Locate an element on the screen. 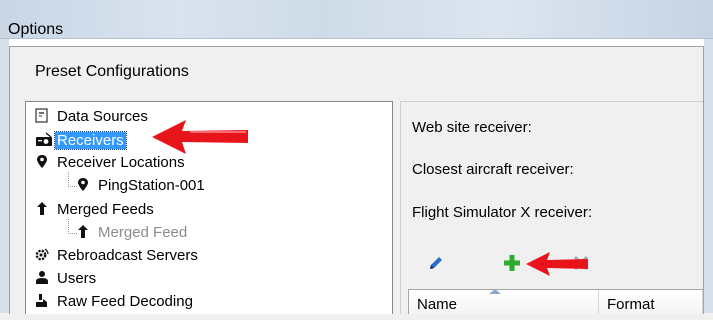 The width and height of the screenshot is (713, 320). window-border-right is located at coordinates (708, 176).